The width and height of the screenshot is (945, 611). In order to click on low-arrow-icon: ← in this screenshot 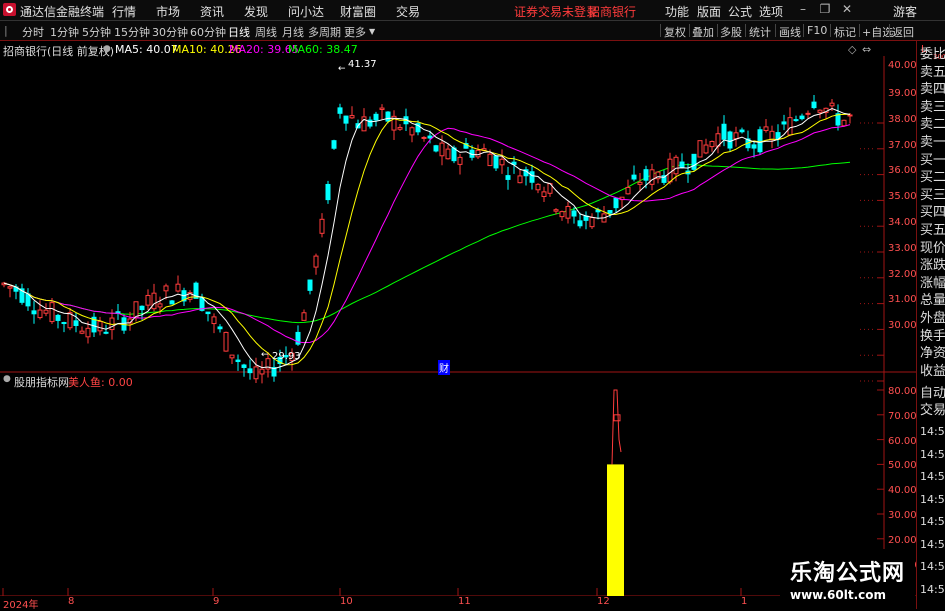, I will do `click(265, 355)`.